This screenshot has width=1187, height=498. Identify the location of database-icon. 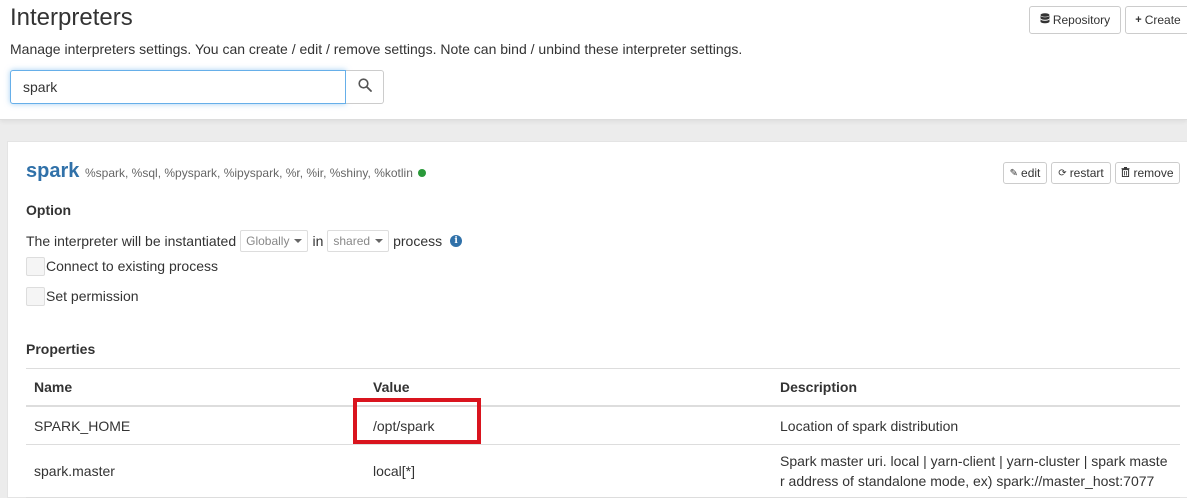
(1045, 20).